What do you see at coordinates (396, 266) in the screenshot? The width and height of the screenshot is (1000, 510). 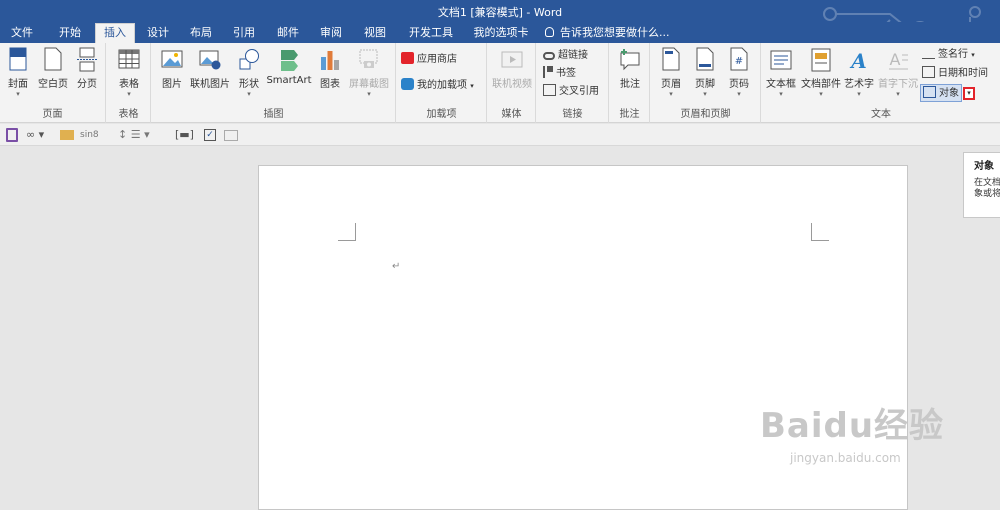 I see `paragraph-mark: ↵` at bounding box center [396, 266].